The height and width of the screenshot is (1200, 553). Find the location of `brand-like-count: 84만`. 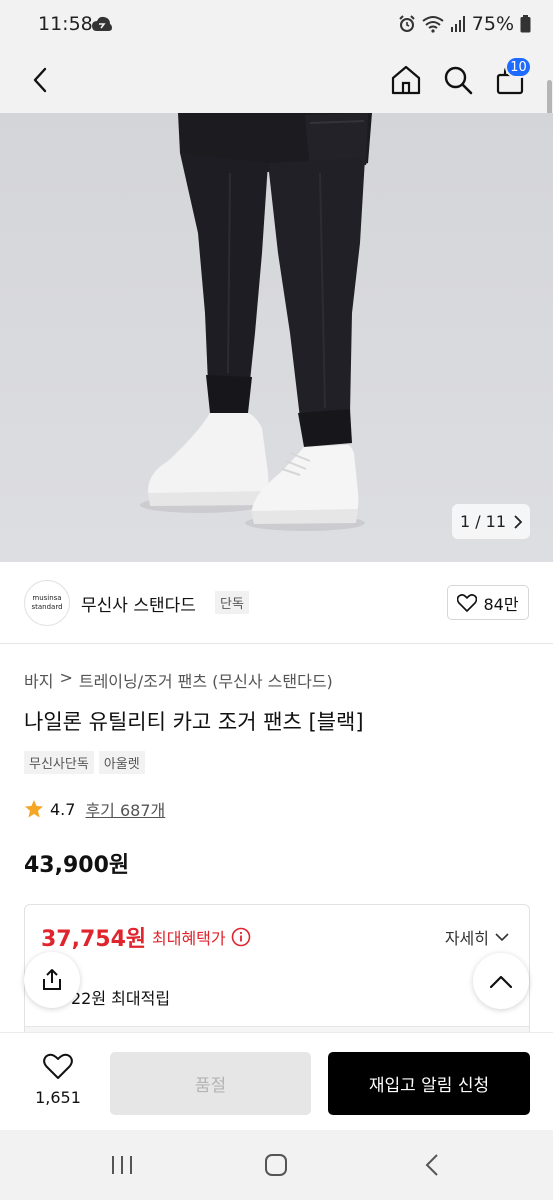

brand-like-count: 84만 is located at coordinates (501, 604).